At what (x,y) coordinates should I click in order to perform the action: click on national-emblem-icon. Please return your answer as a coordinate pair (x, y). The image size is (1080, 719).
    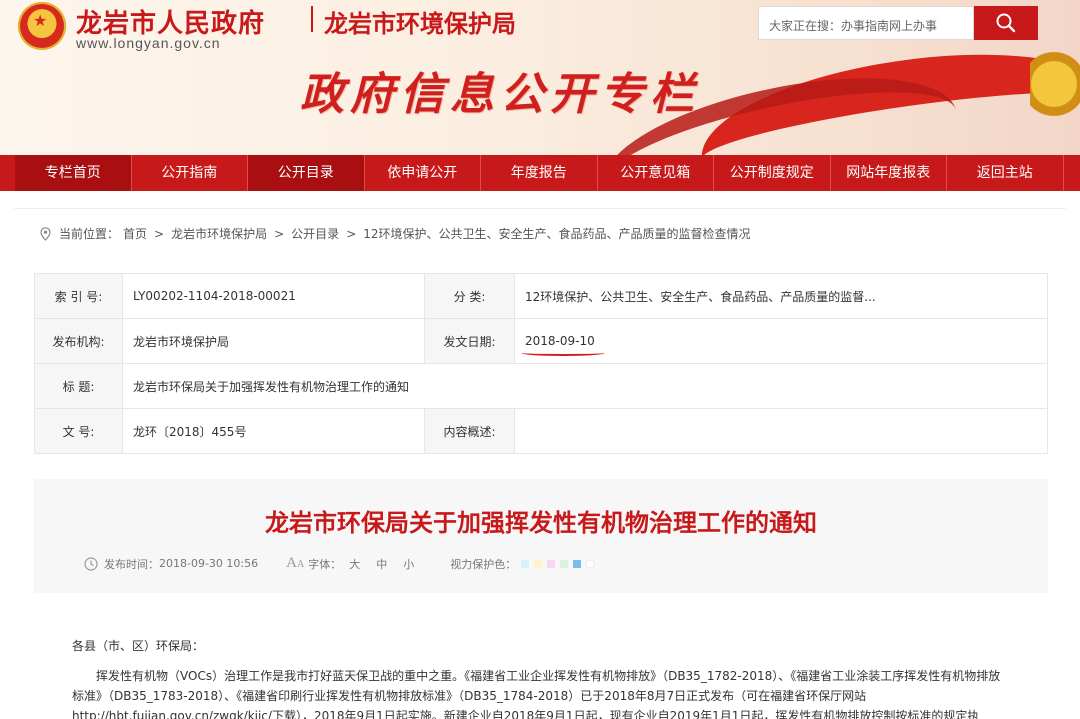
    Looking at the image, I should click on (42, 26).